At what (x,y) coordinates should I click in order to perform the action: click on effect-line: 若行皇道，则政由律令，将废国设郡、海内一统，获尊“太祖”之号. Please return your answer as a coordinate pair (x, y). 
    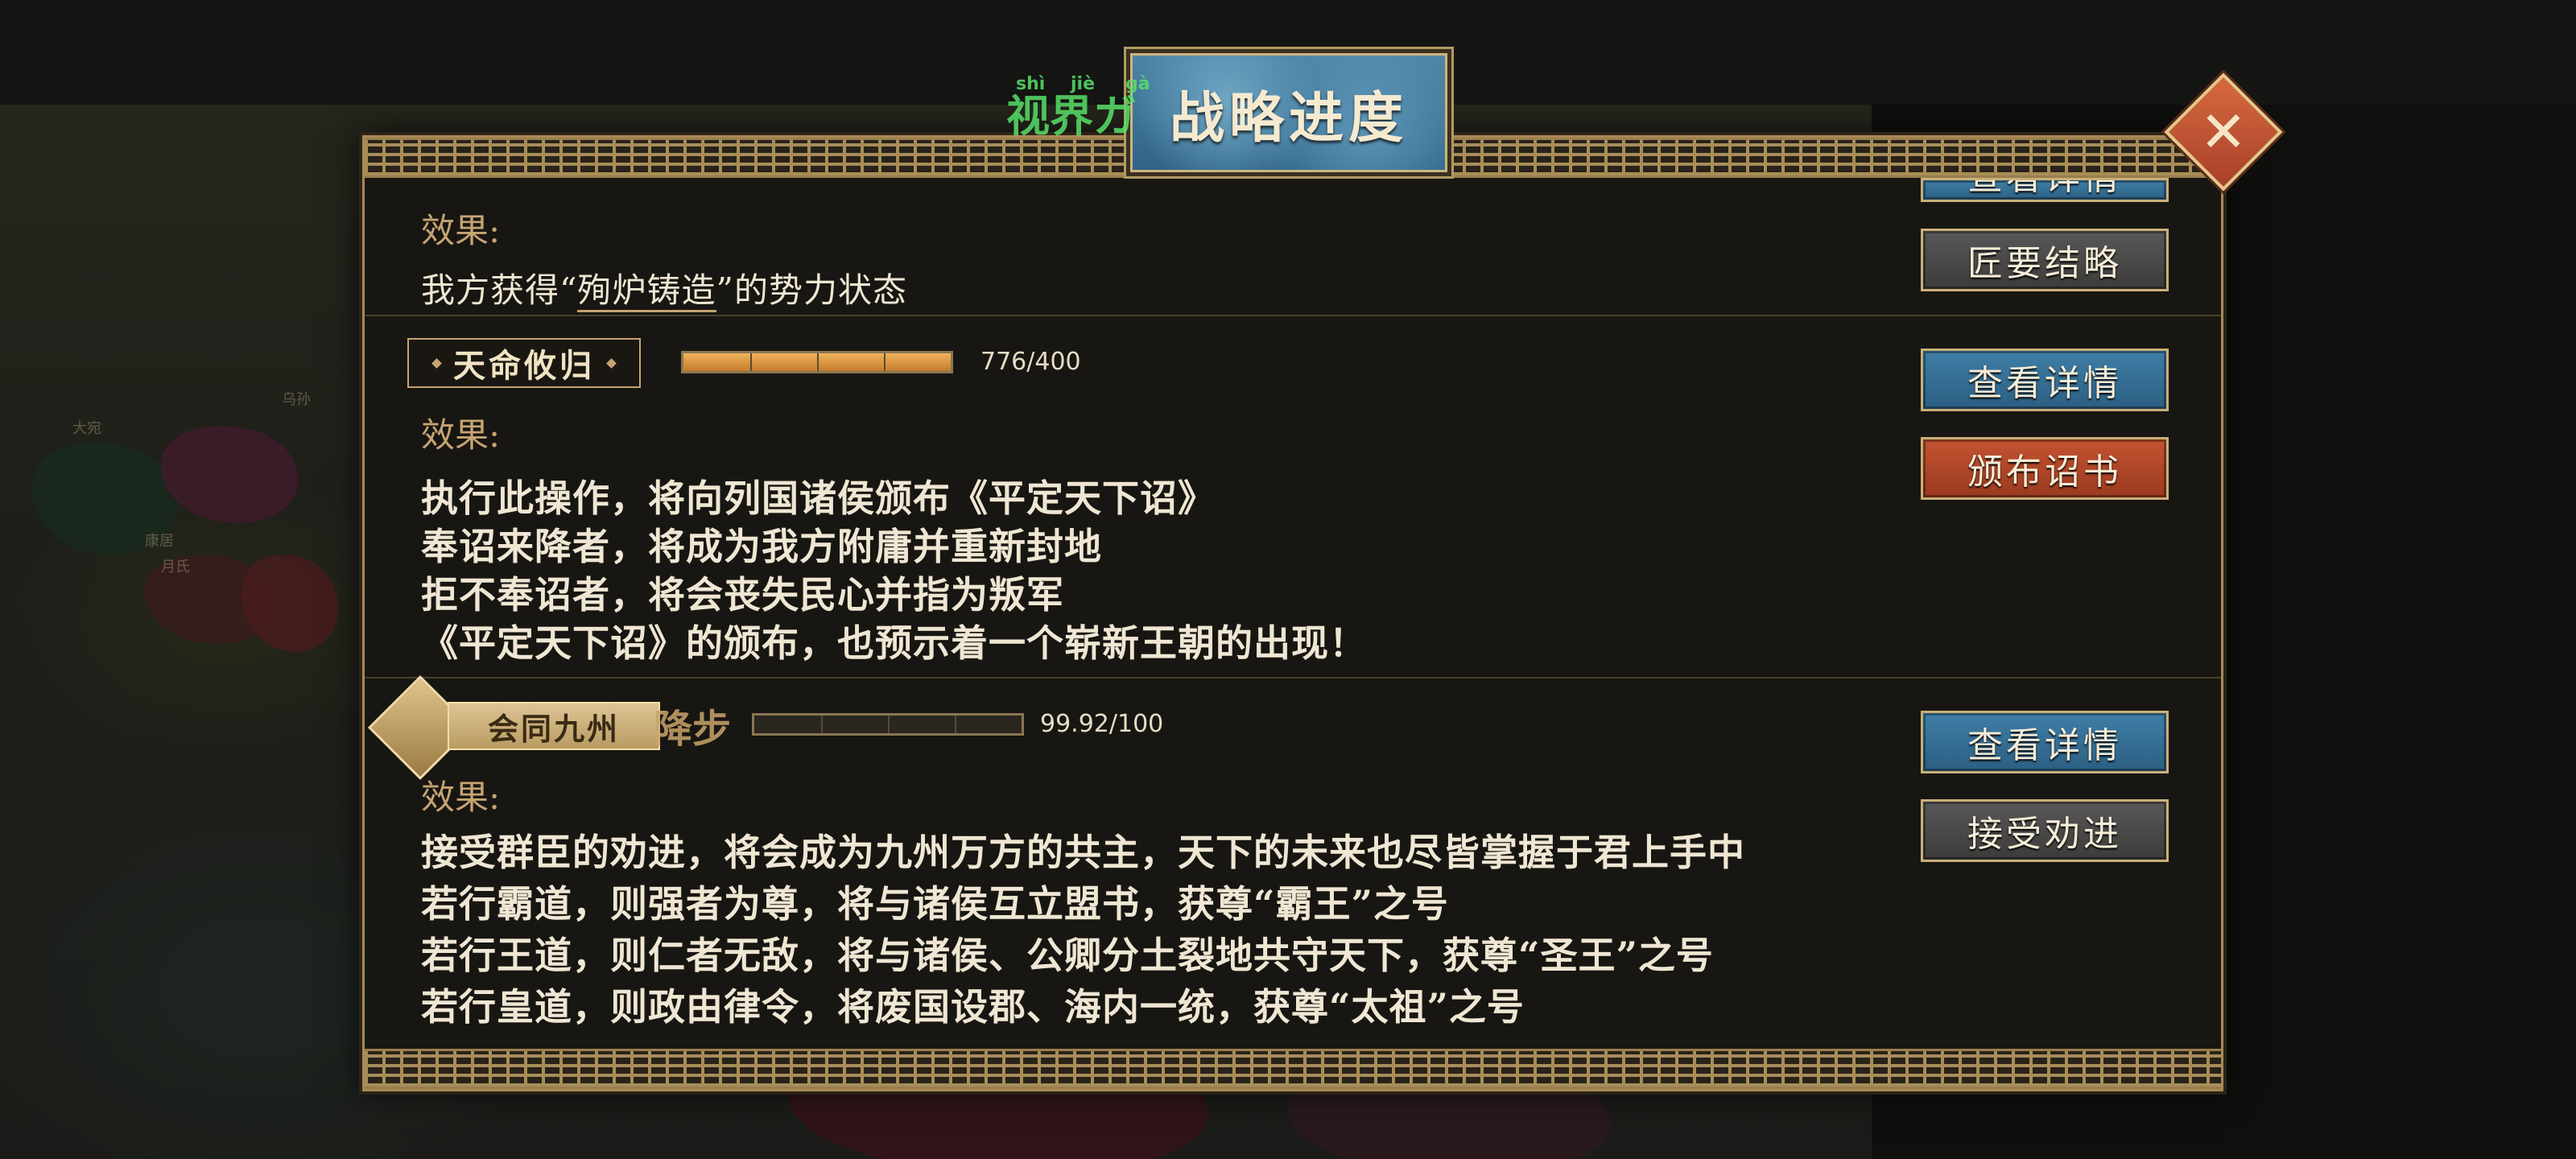
    Looking at the image, I should click on (973, 1007).